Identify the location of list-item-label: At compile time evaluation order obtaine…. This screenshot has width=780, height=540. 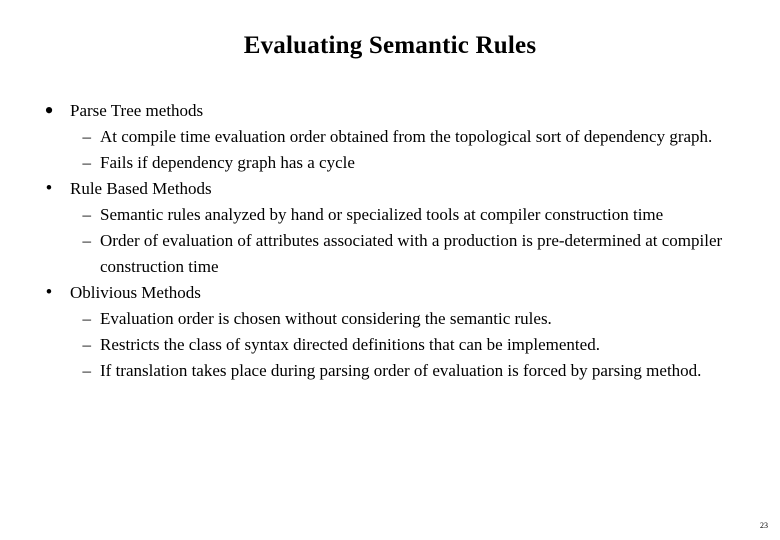
(406, 136).